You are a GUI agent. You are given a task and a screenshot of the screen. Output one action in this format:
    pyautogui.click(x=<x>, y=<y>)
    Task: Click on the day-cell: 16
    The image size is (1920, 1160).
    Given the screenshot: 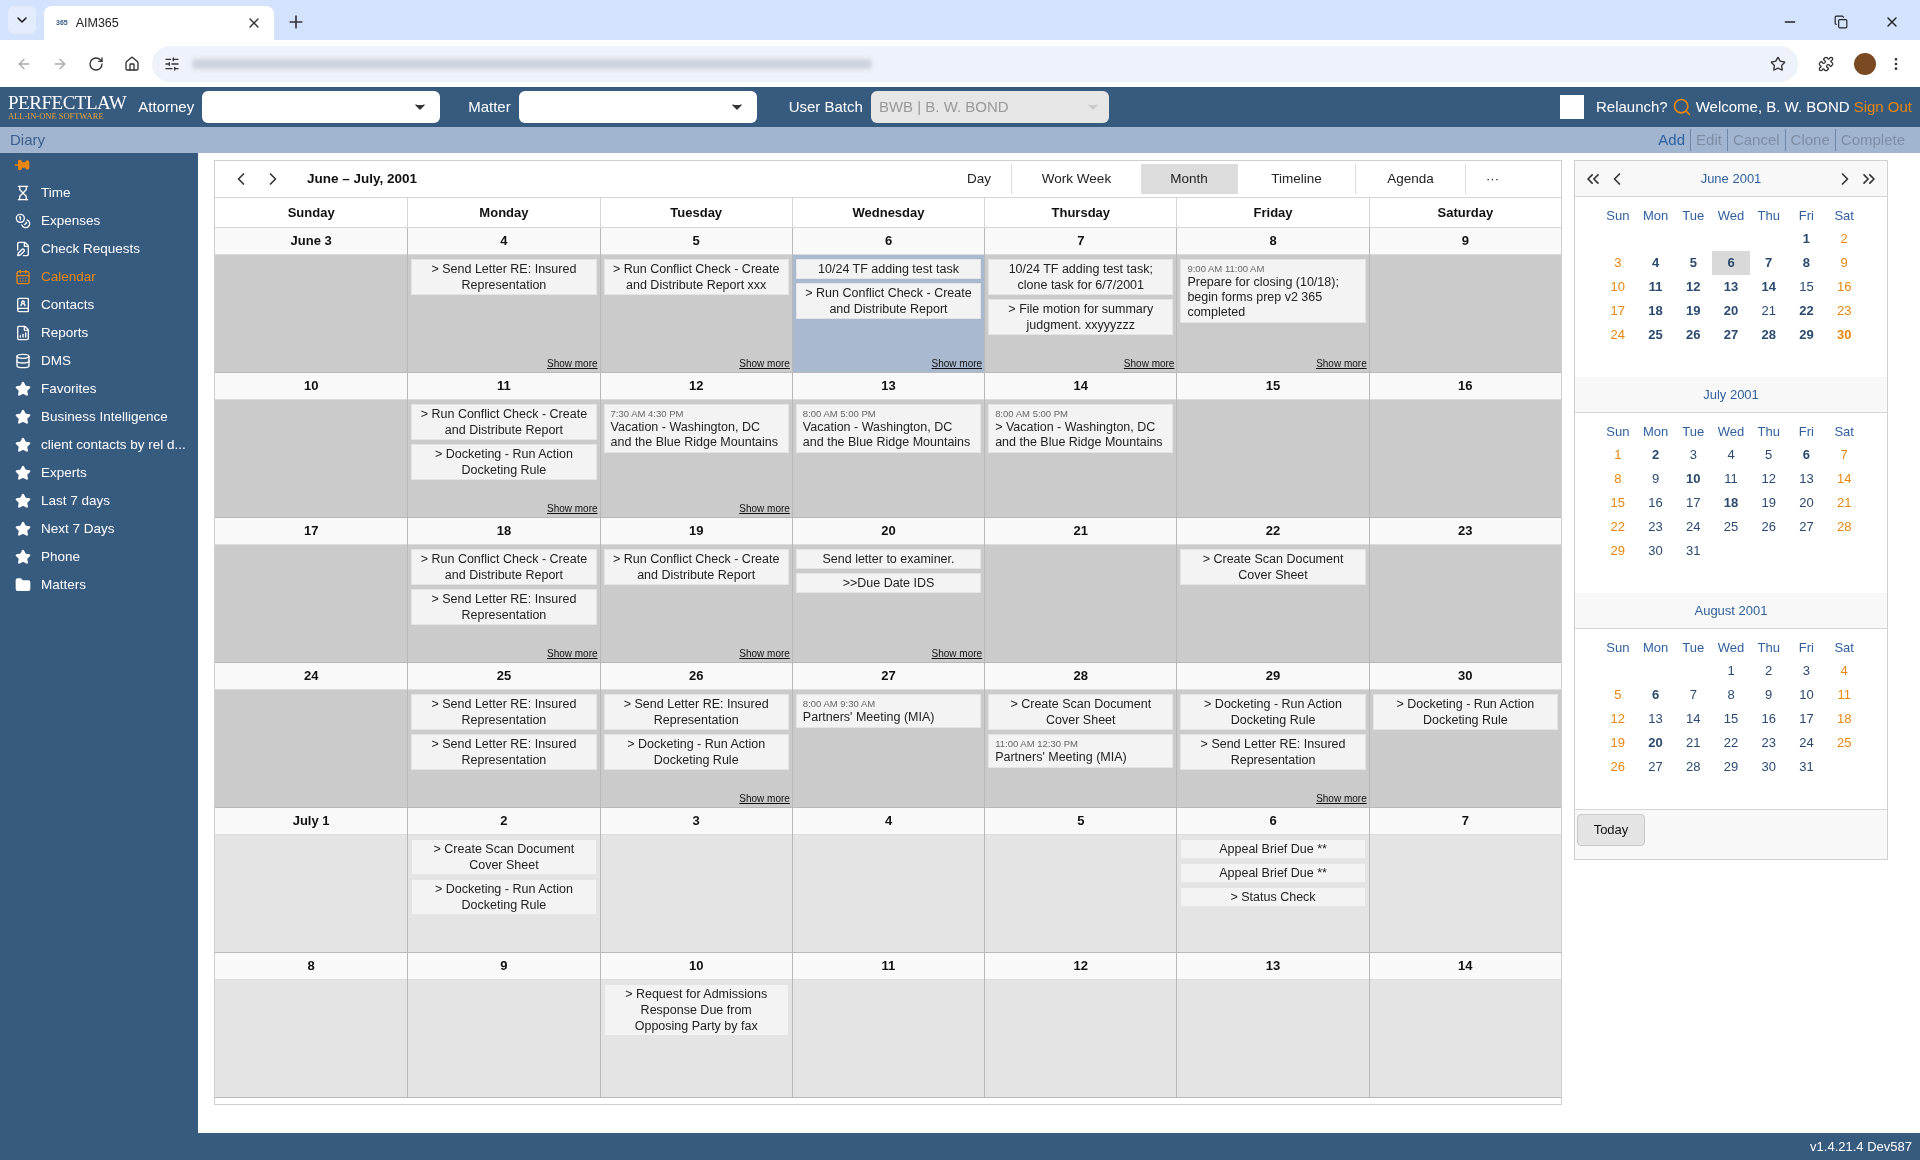 What is the action you would take?
    pyautogui.click(x=1464, y=445)
    